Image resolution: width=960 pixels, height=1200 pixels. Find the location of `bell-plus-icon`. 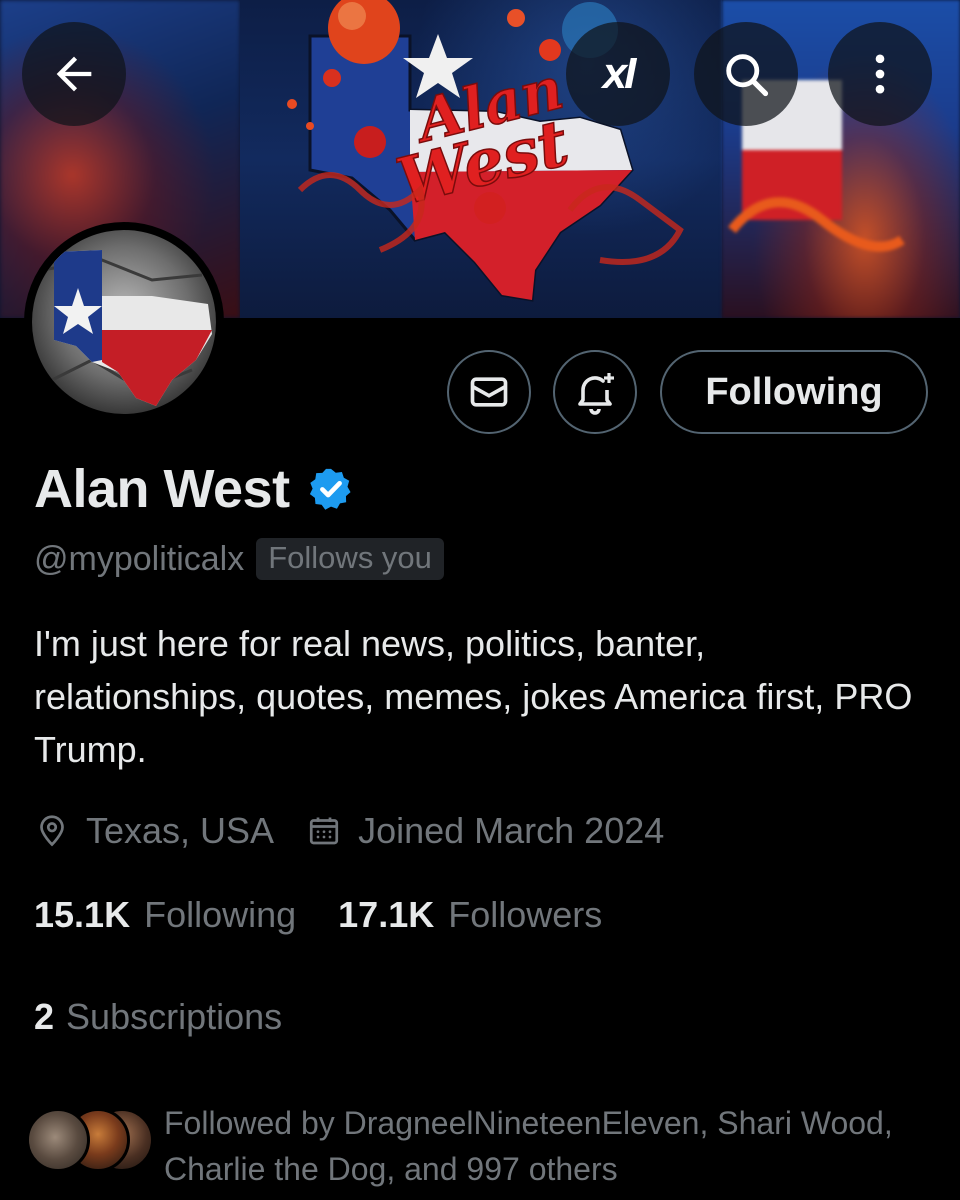

bell-plus-icon is located at coordinates (596, 394).